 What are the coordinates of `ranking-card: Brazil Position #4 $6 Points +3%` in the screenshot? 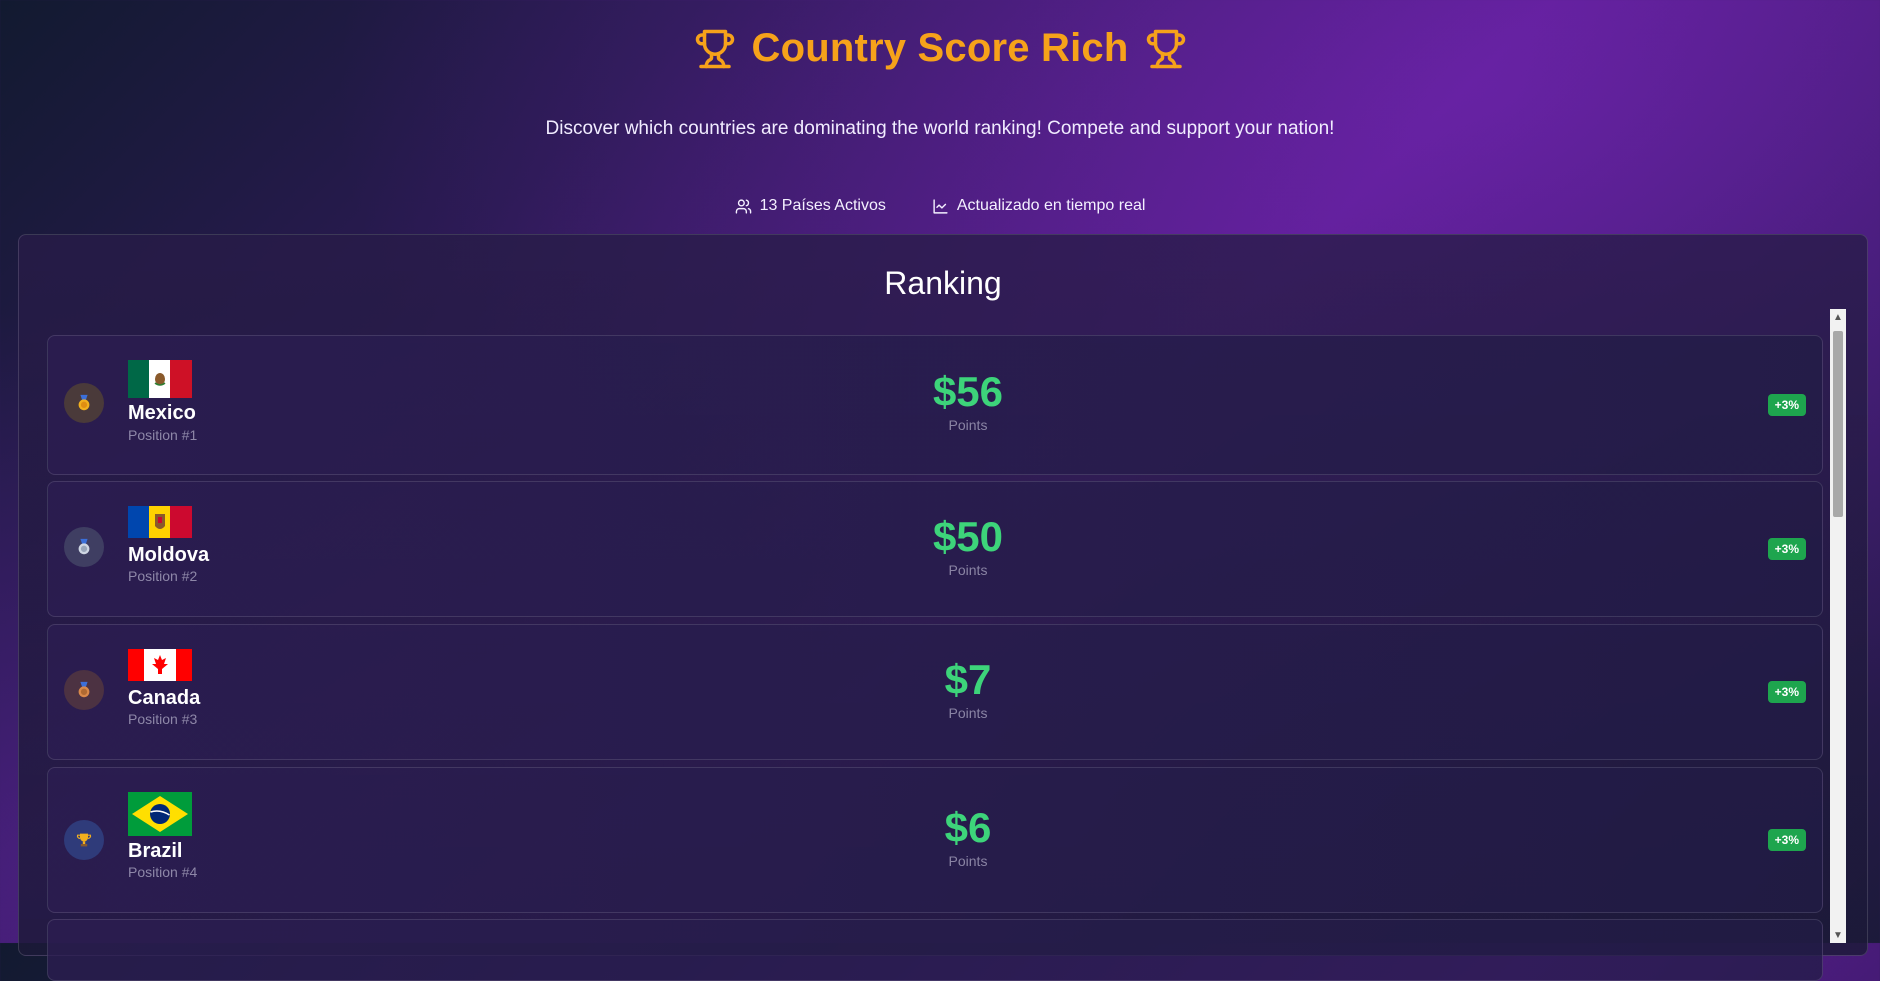 It's located at (935, 840).